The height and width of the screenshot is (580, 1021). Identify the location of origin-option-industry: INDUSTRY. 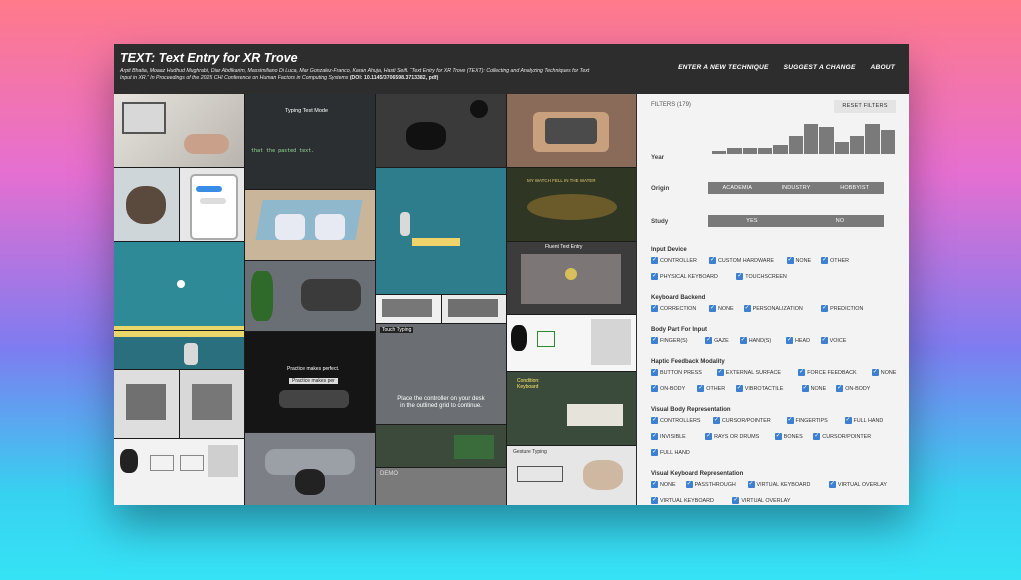
(796, 188).